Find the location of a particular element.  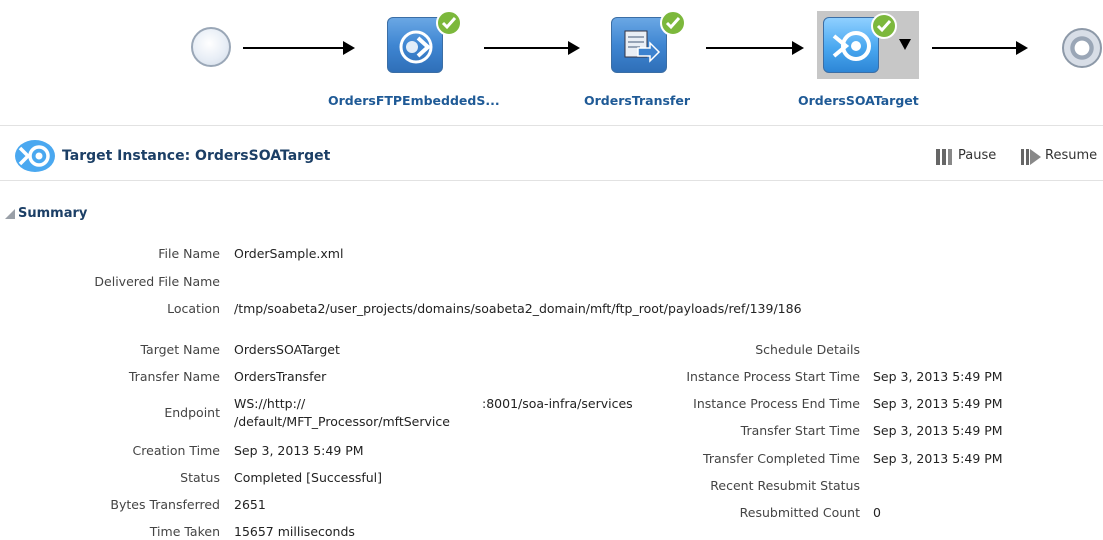

field-label: Time Taken is located at coordinates (184, 531).